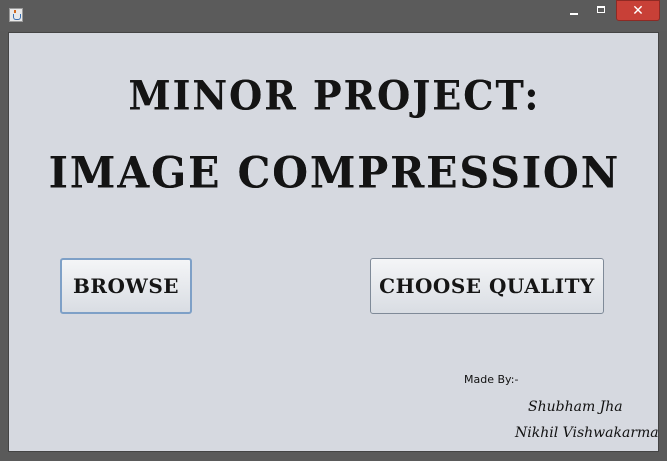 Image resolution: width=667 pixels, height=461 pixels. I want to click on minimize-icon, so click(574, 14).